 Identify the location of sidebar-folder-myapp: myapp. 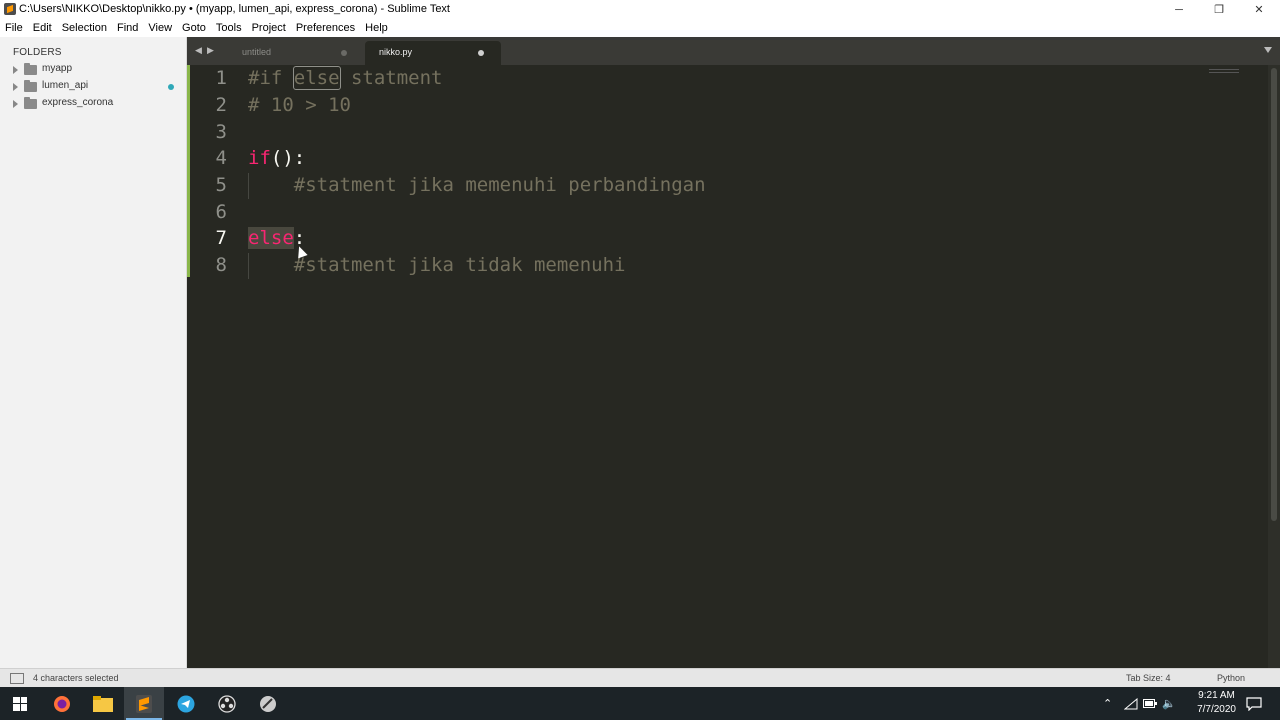
(93, 70).